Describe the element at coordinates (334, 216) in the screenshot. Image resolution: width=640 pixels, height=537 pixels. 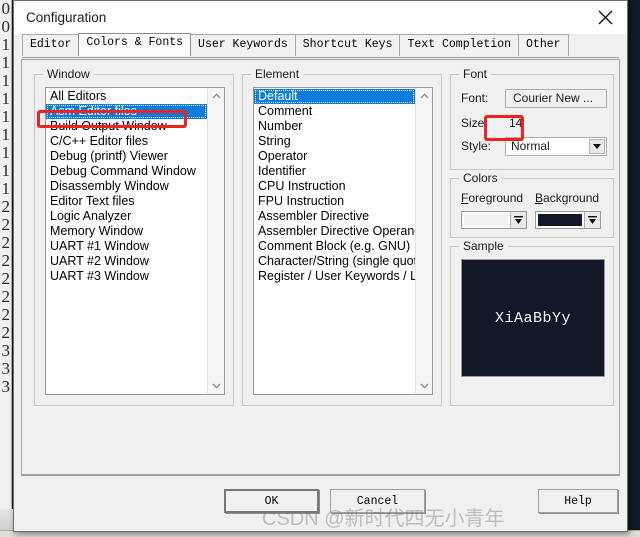
I see `element-list-item: Assembler Directive` at that location.